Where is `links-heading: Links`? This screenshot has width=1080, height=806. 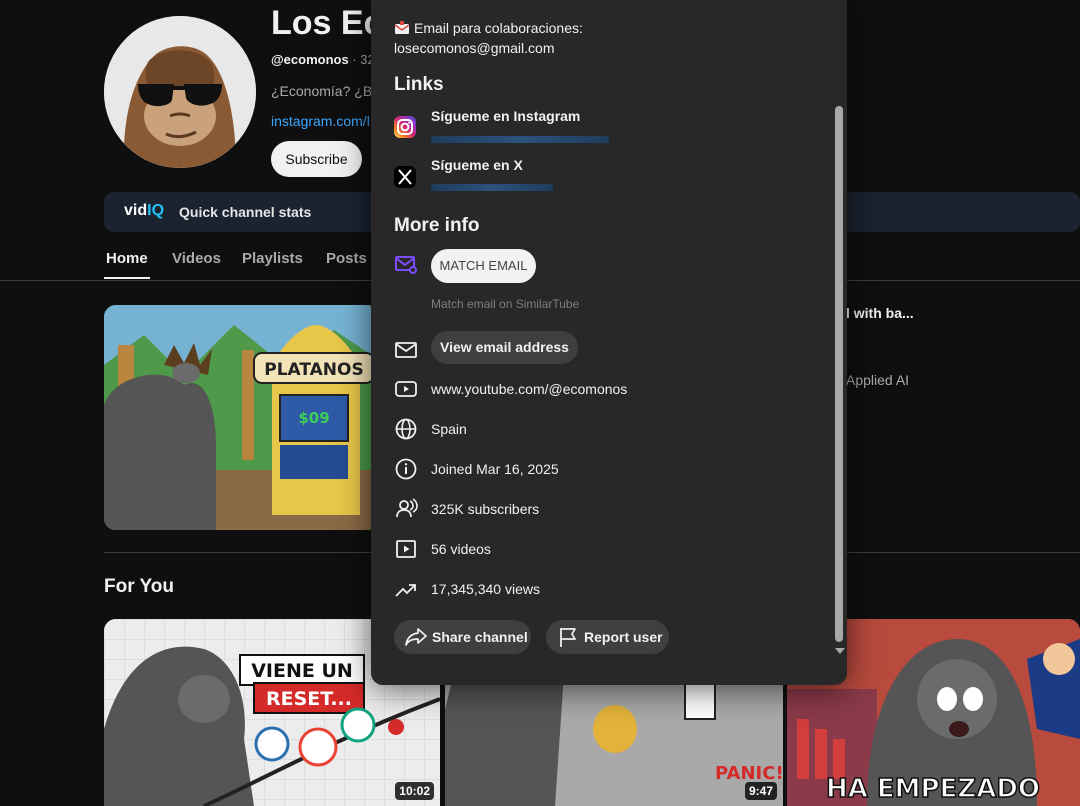 links-heading: Links is located at coordinates (419, 84).